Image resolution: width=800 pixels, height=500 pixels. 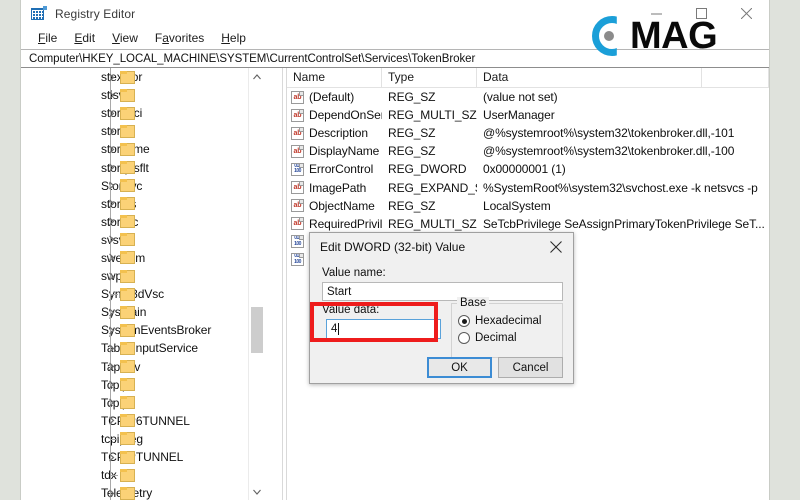 What do you see at coordinates (143, 113) in the screenshot?
I see `tree-item-storahci: storahci` at bounding box center [143, 113].